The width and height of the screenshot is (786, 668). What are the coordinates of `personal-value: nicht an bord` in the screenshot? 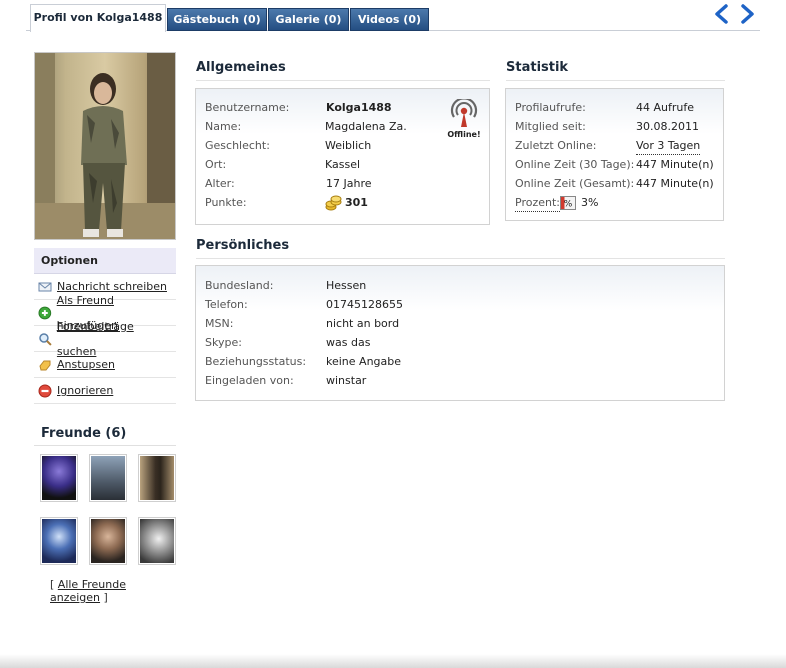 It's located at (363, 323).